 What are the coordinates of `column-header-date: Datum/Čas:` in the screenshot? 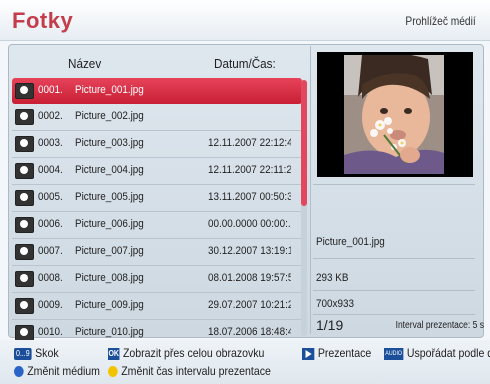 It's located at (245, 63).